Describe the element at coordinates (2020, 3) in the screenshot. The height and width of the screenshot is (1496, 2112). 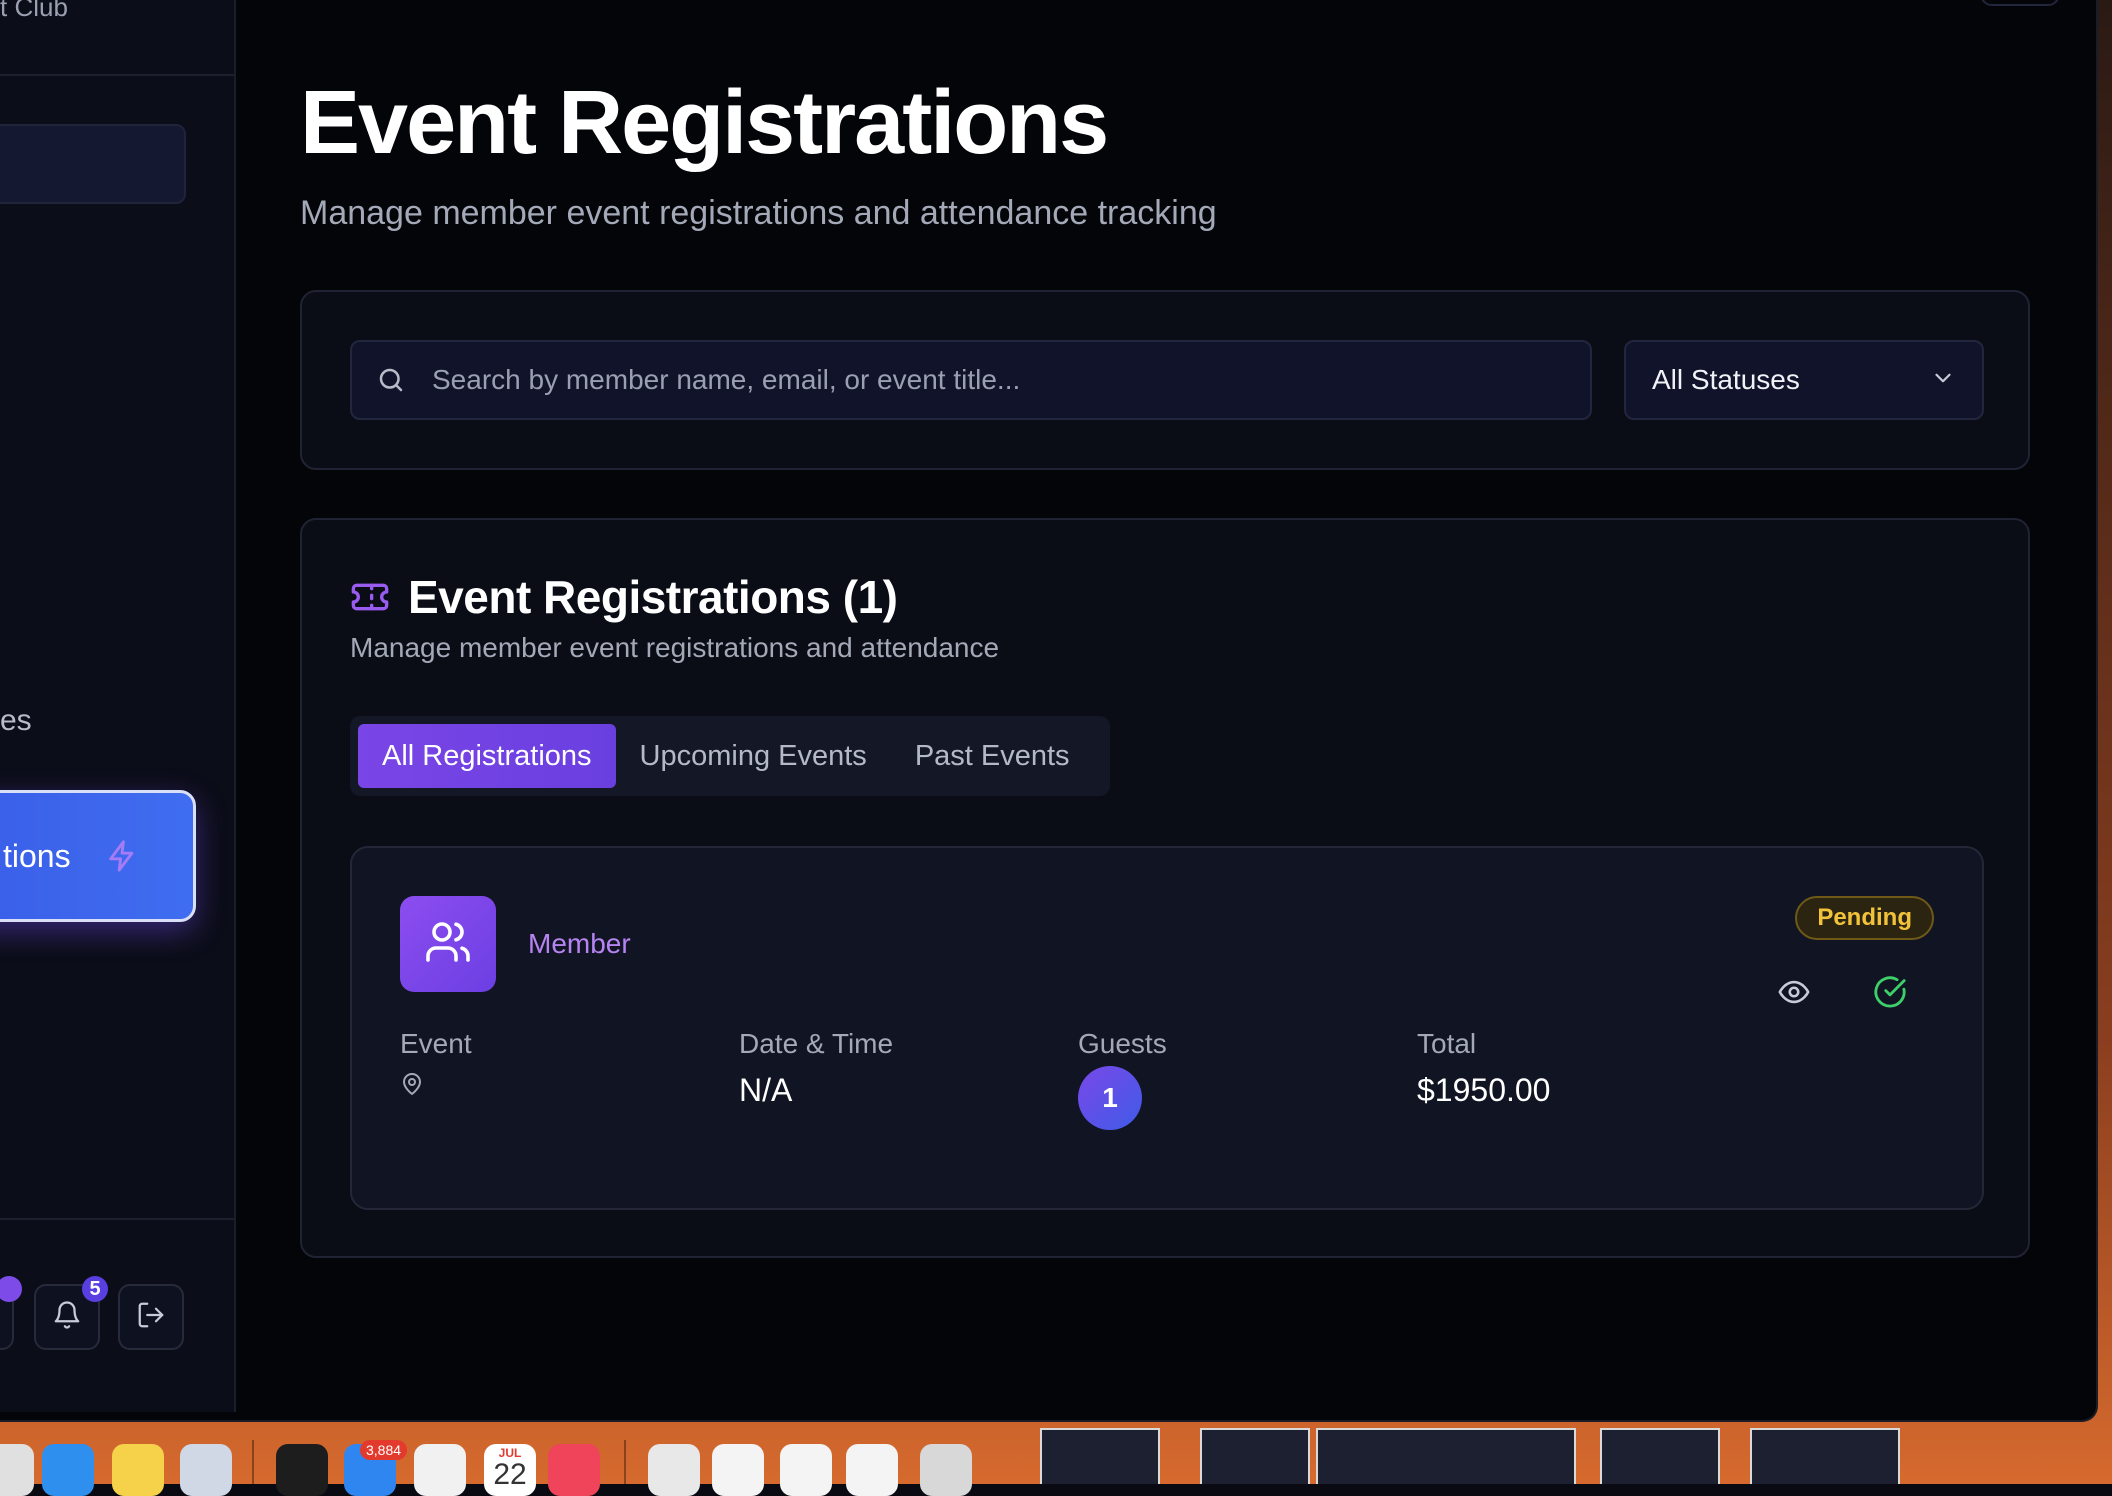
I see `header-button` at that location.